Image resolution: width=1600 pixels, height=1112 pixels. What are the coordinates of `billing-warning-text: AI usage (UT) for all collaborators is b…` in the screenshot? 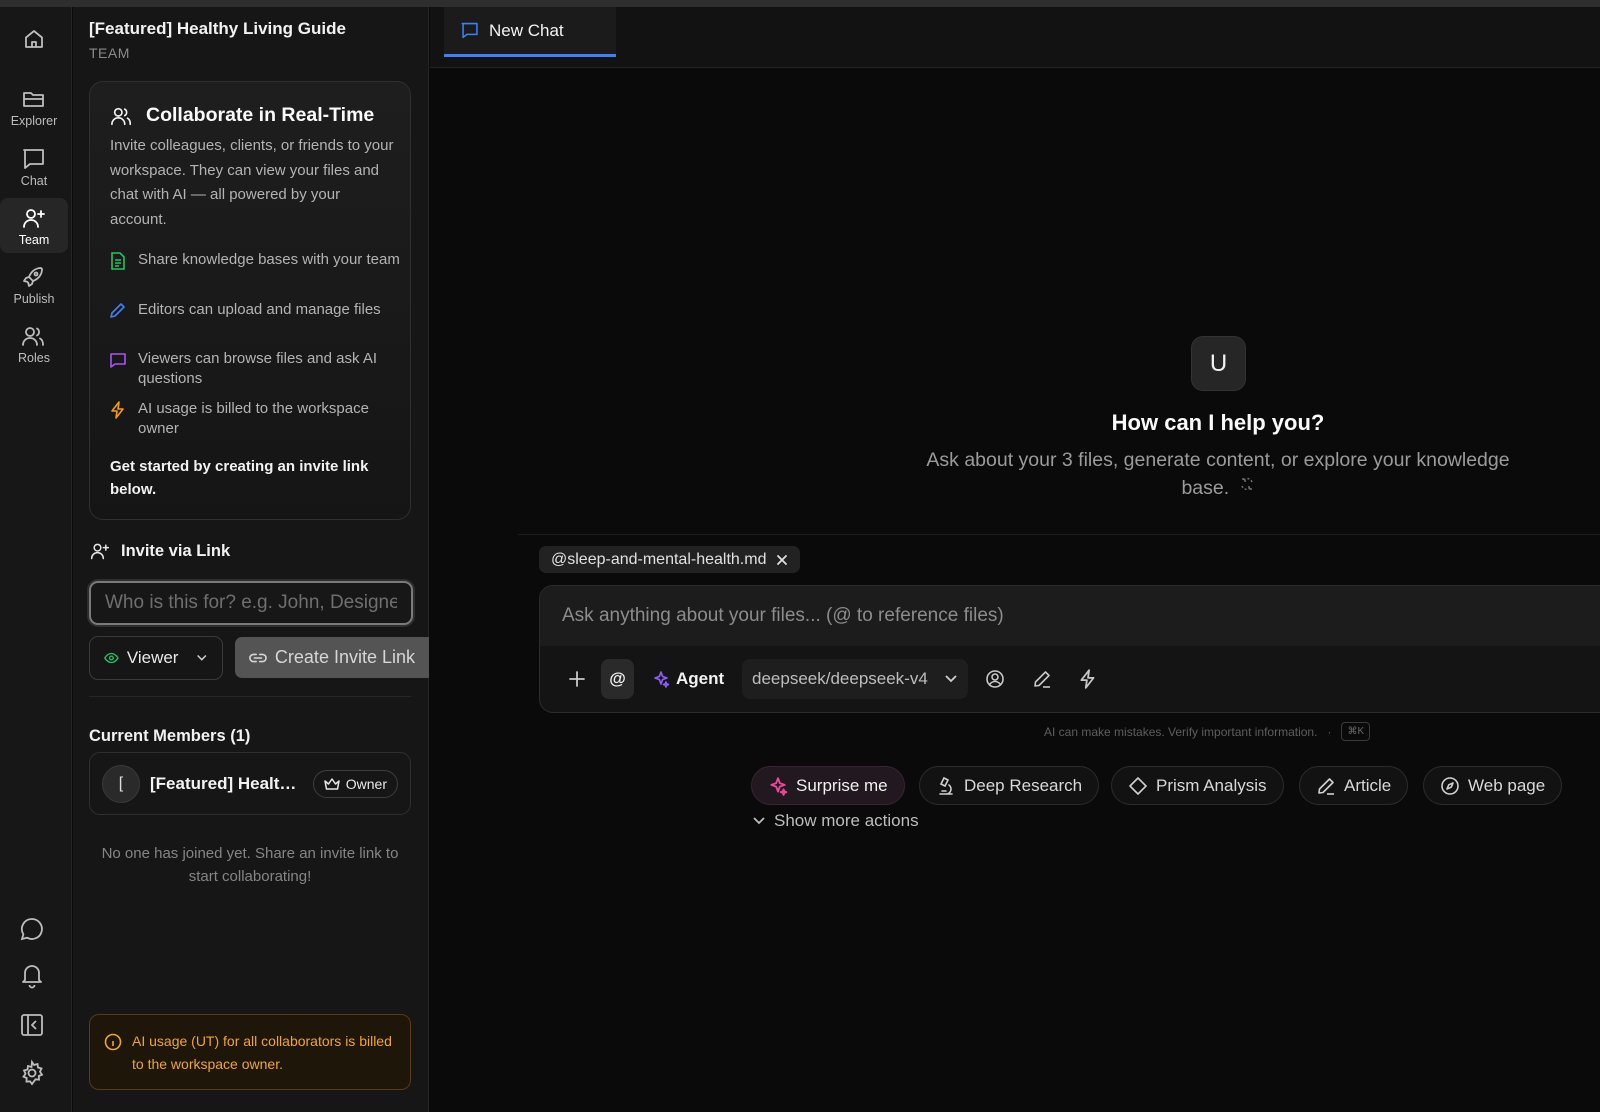 It's located at (262, 1052).